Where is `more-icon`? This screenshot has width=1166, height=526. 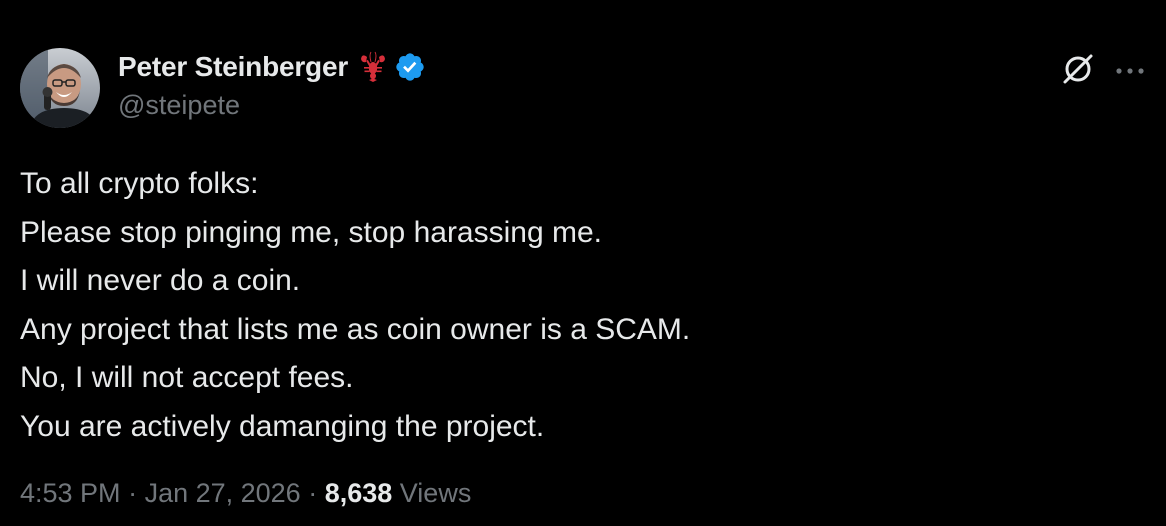 more-icon is located at coordinates (1130, 71).